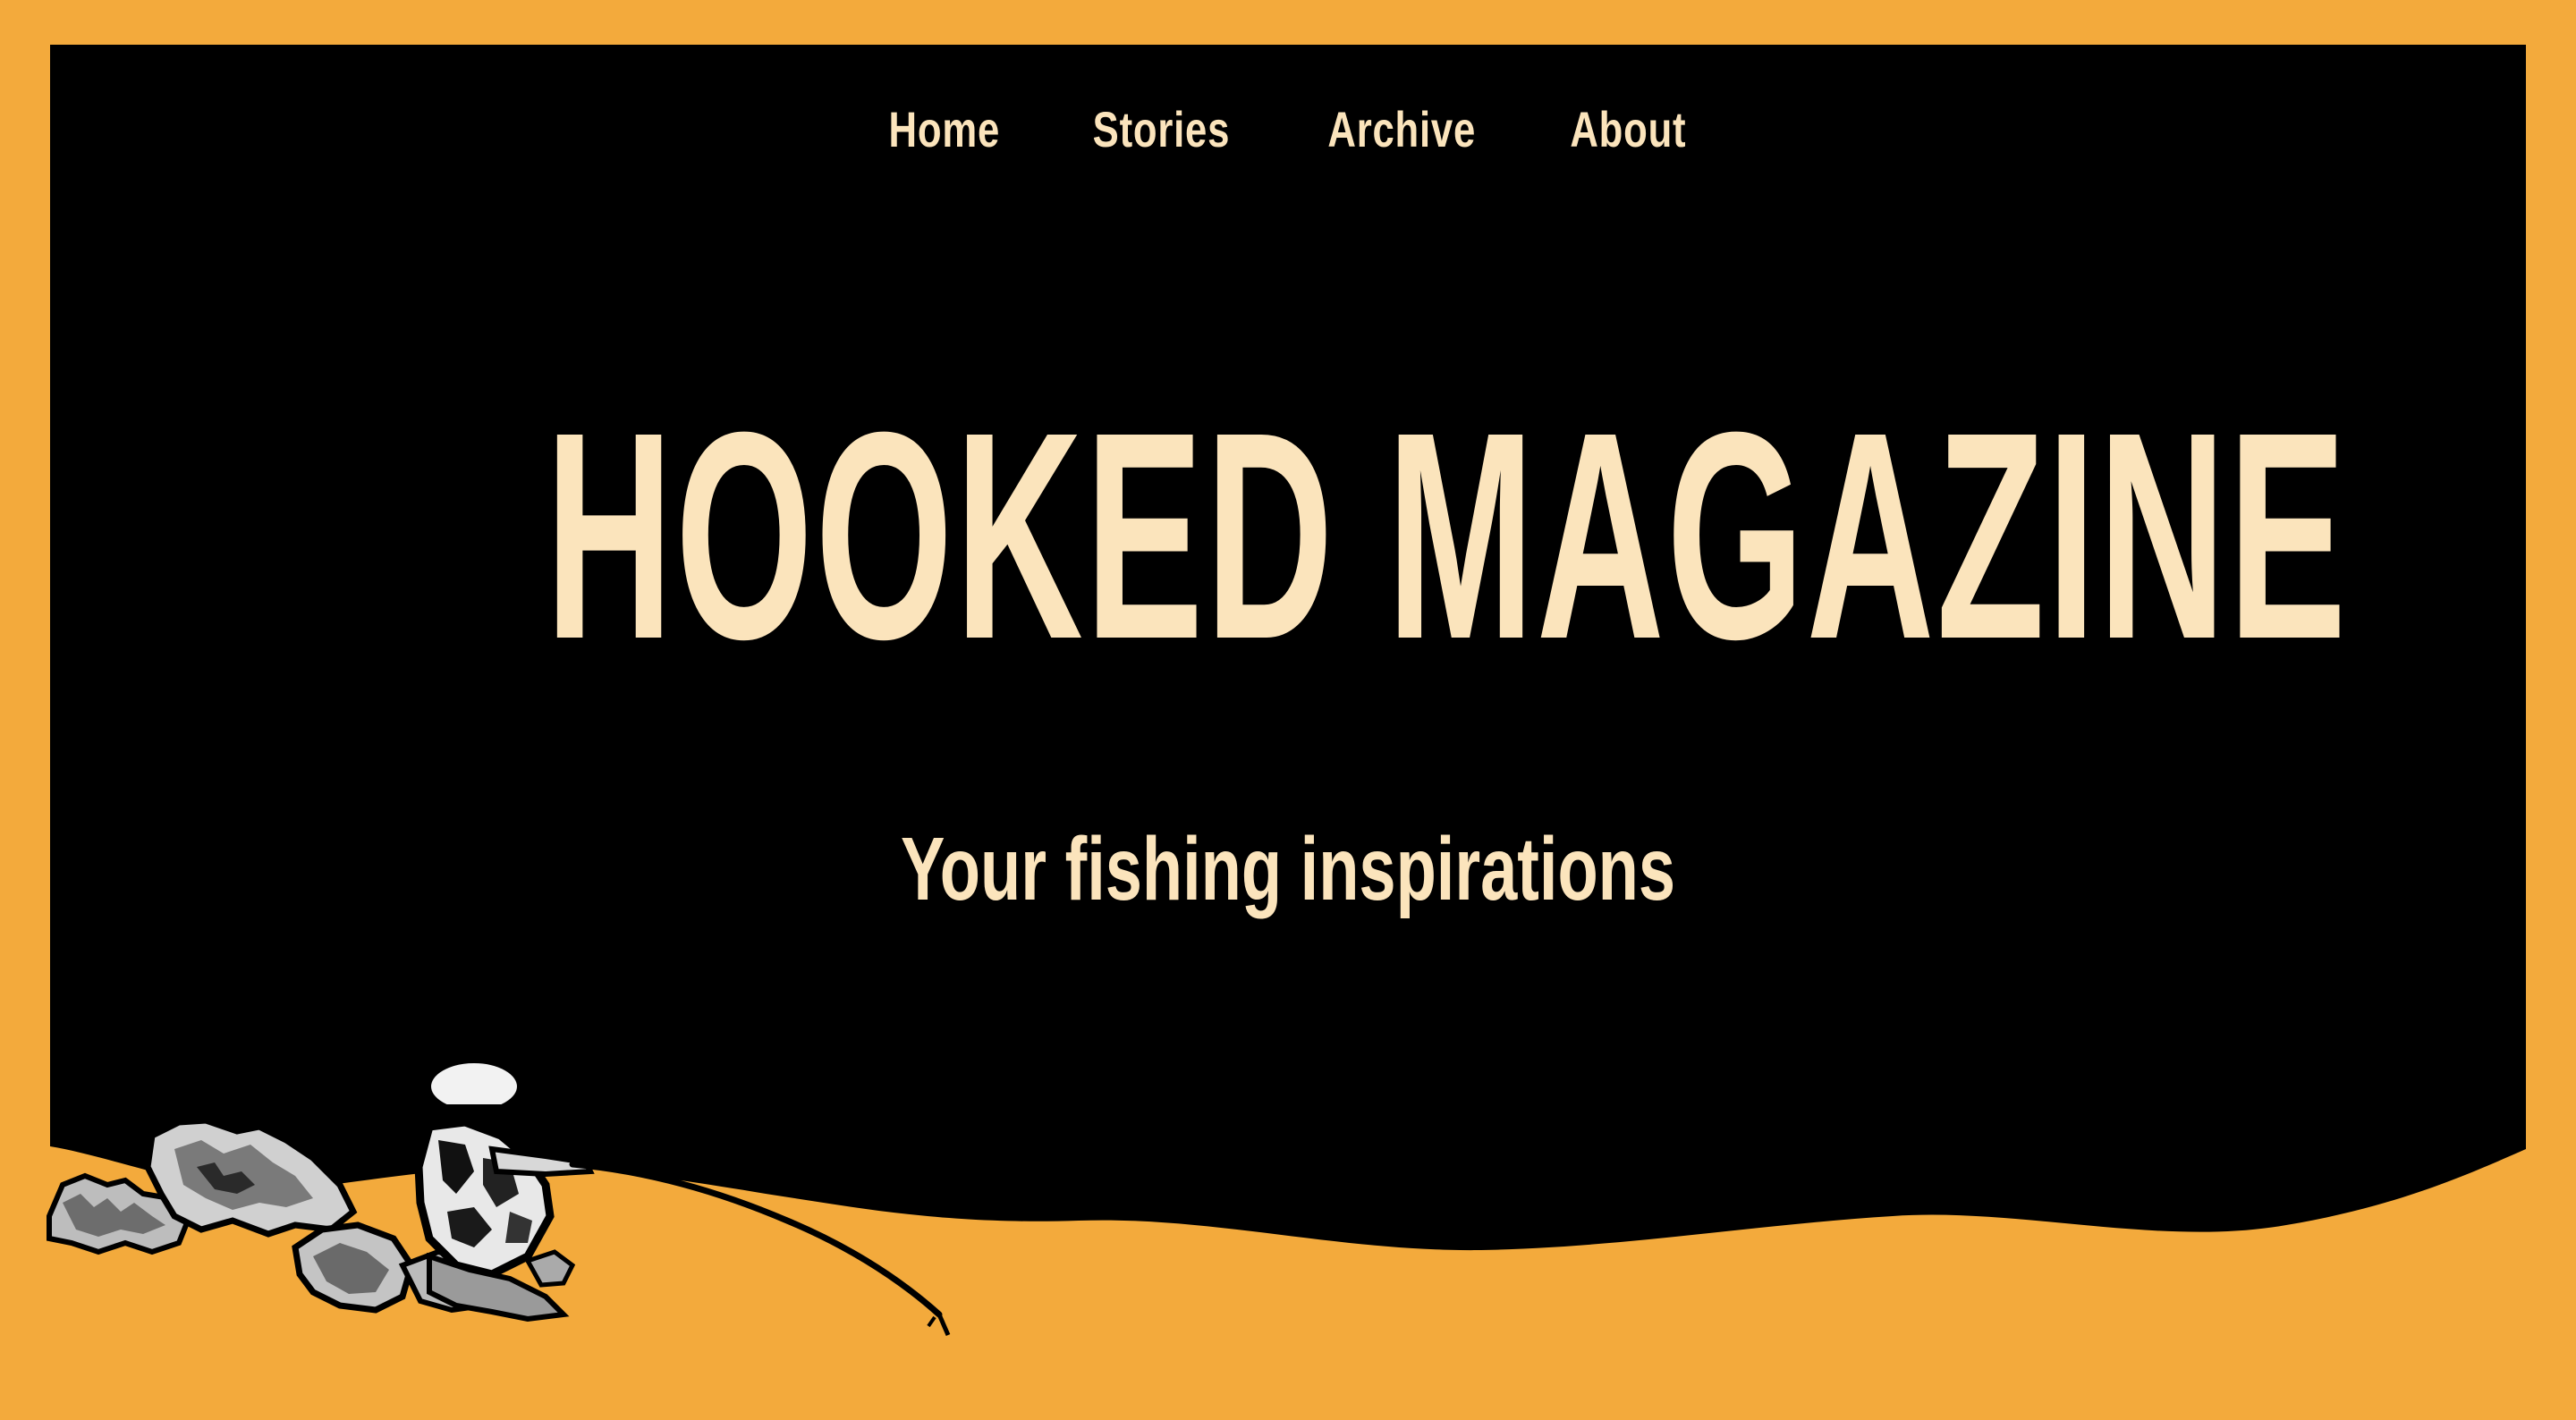  What do you see at coordinates (944, 129) in the screenshot?
I see `nav-home: Home` at bounding box center [944, 129].